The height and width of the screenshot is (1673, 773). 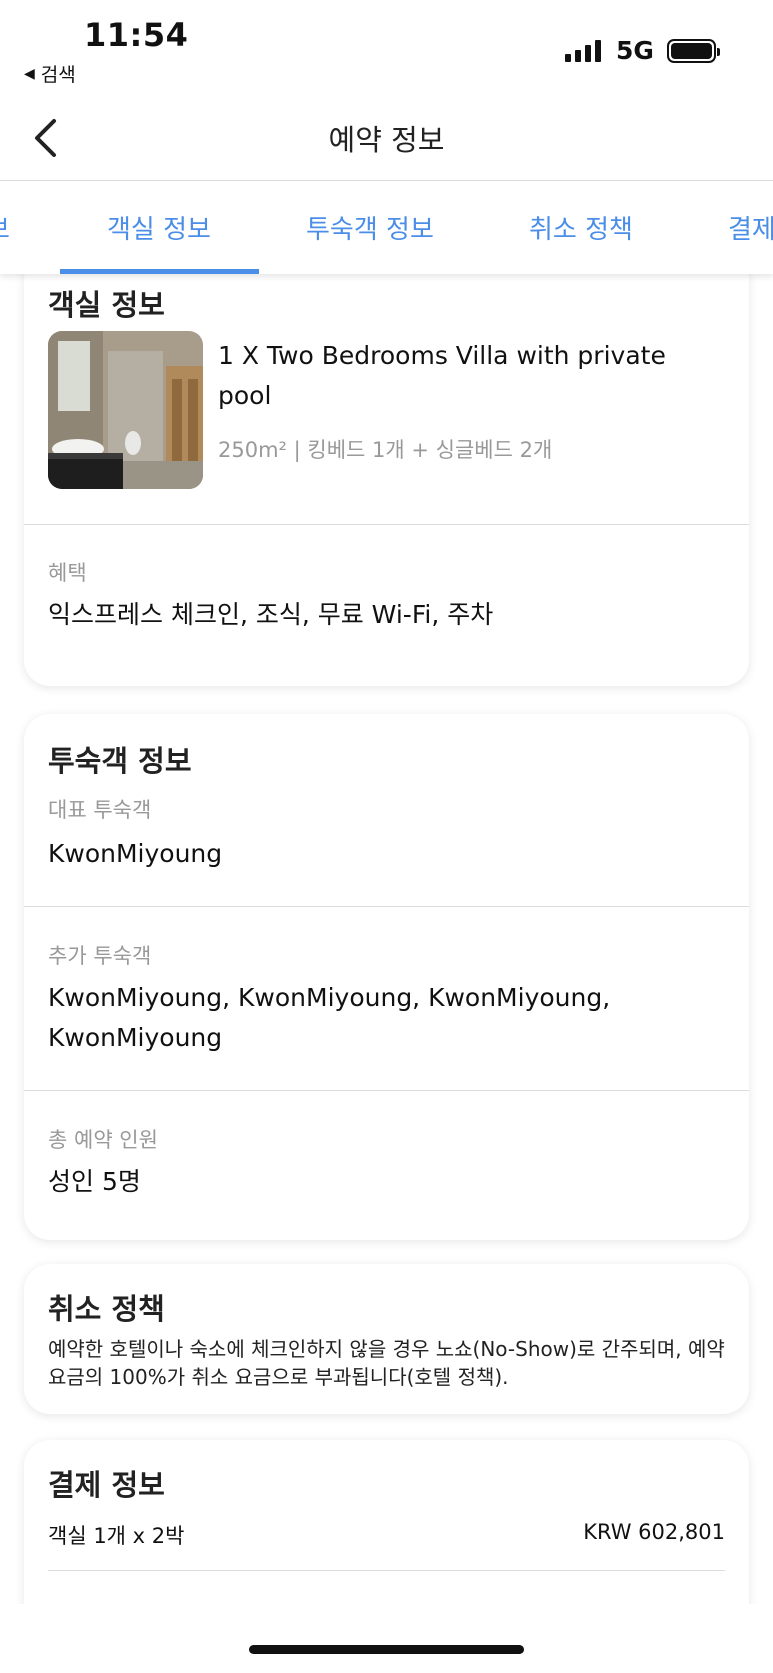 What do you see at coordinates (120, 761) in the screenshot?
I see `guest-info-title: 투숙객 정보` at bounding box center [120, 761].